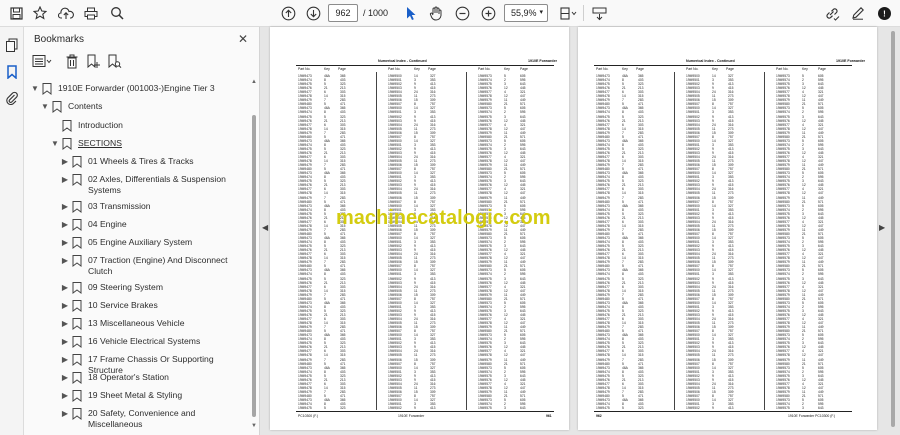  Describe the element at coordinates (115, 62) in the screenshot. I see `find-bookmark-icon` at that location.